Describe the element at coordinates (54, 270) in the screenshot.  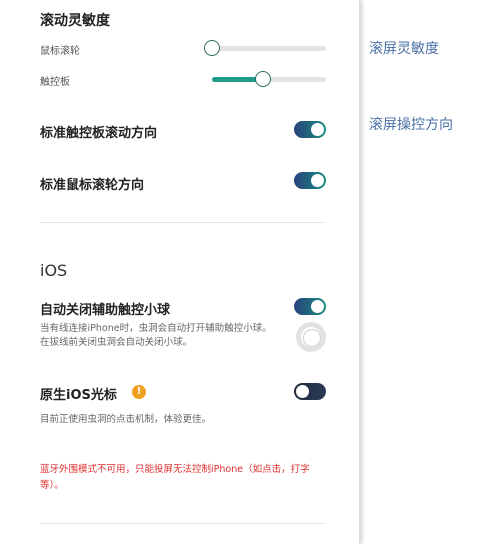
I see `ios-section-heading: iOS` at that location.